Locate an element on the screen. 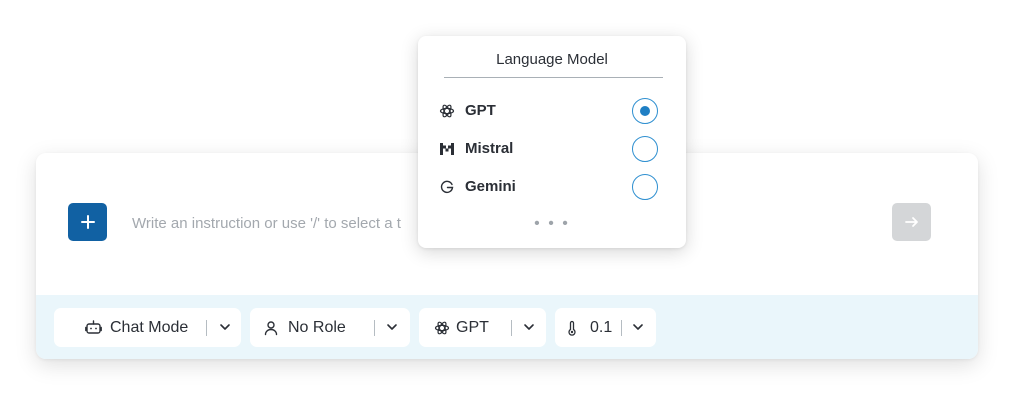 This screenshot has width=1024, height=419. plus-icon is located at coordinates (87, 222).